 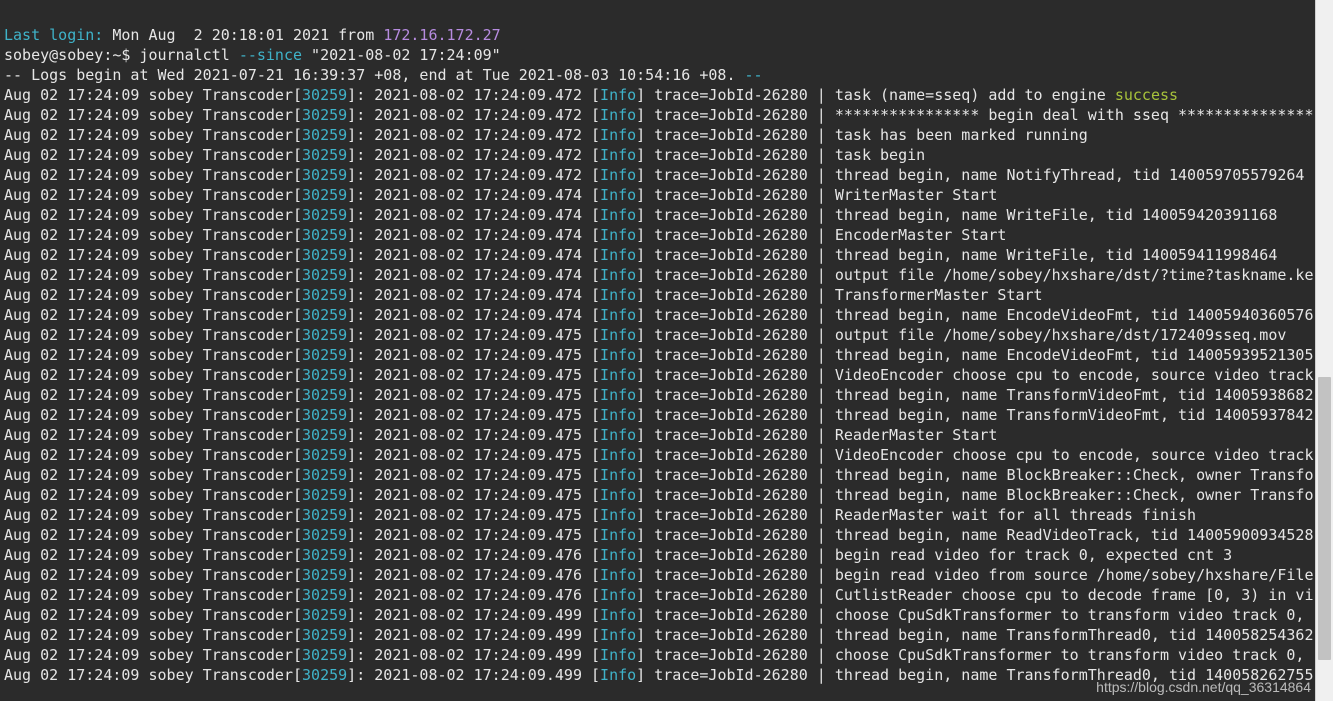 What do you see at coordinates (1015, 515) in the screenshot?
I see `log-message: ReaderMaster wait for all threads finish` at bounding box center [1015, 515].